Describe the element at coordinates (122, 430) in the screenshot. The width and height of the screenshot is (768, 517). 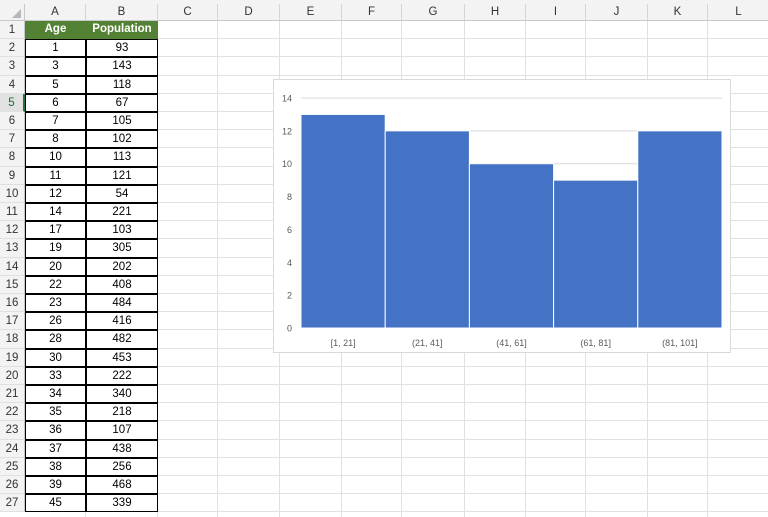
I see `population-cell: 107` at that location.